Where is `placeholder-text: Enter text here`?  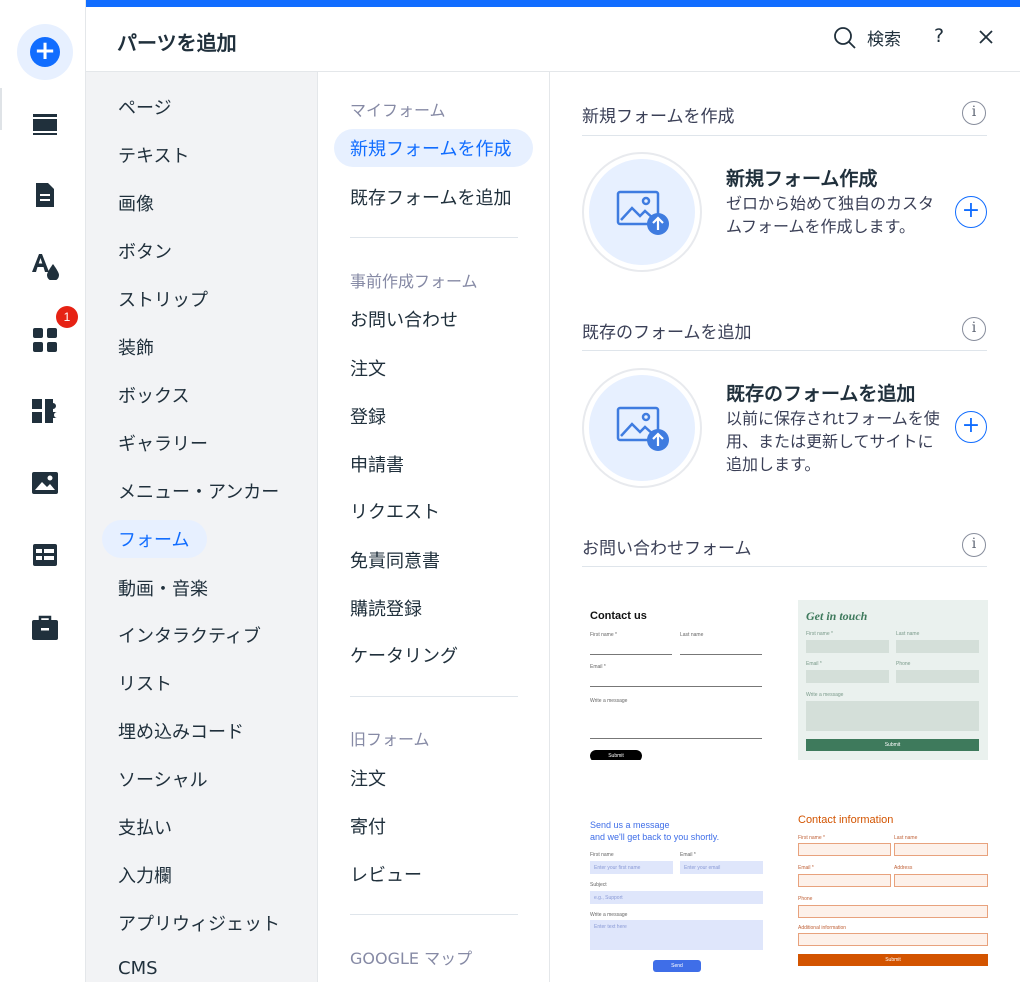 placeholder-text: Enter text here is located at coordinates (610, 927).